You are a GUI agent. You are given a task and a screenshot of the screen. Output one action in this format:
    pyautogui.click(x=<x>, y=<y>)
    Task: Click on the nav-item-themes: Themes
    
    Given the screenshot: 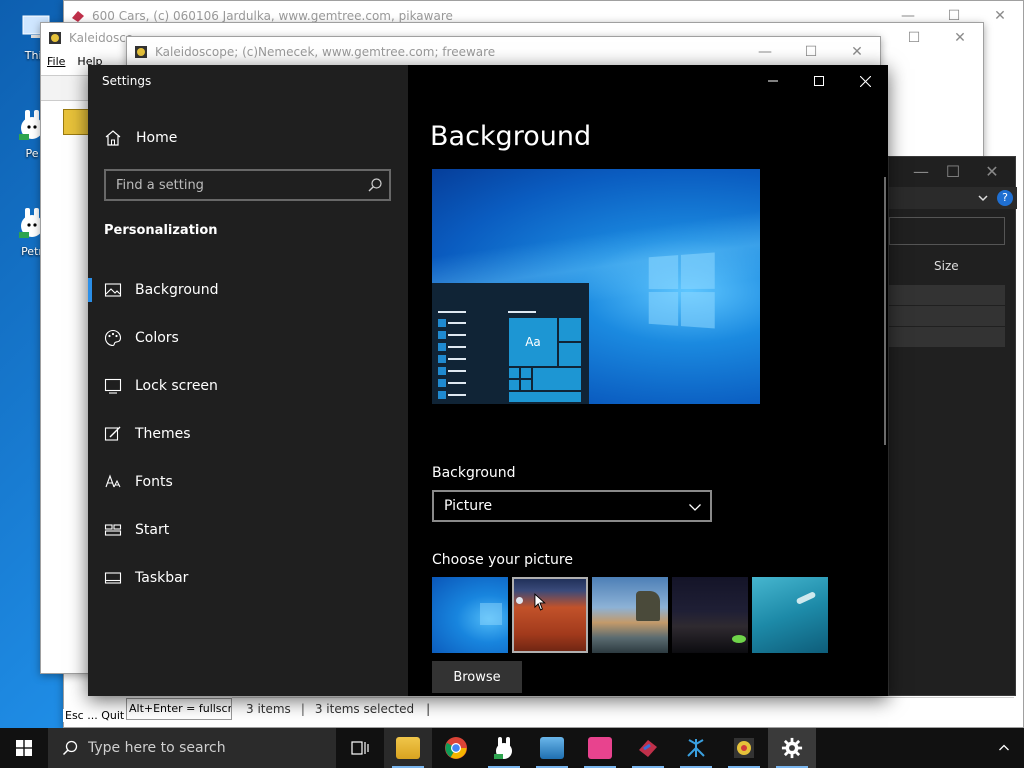 What is the action you would take?
    pyautogui.click(x=248, y=434)
    